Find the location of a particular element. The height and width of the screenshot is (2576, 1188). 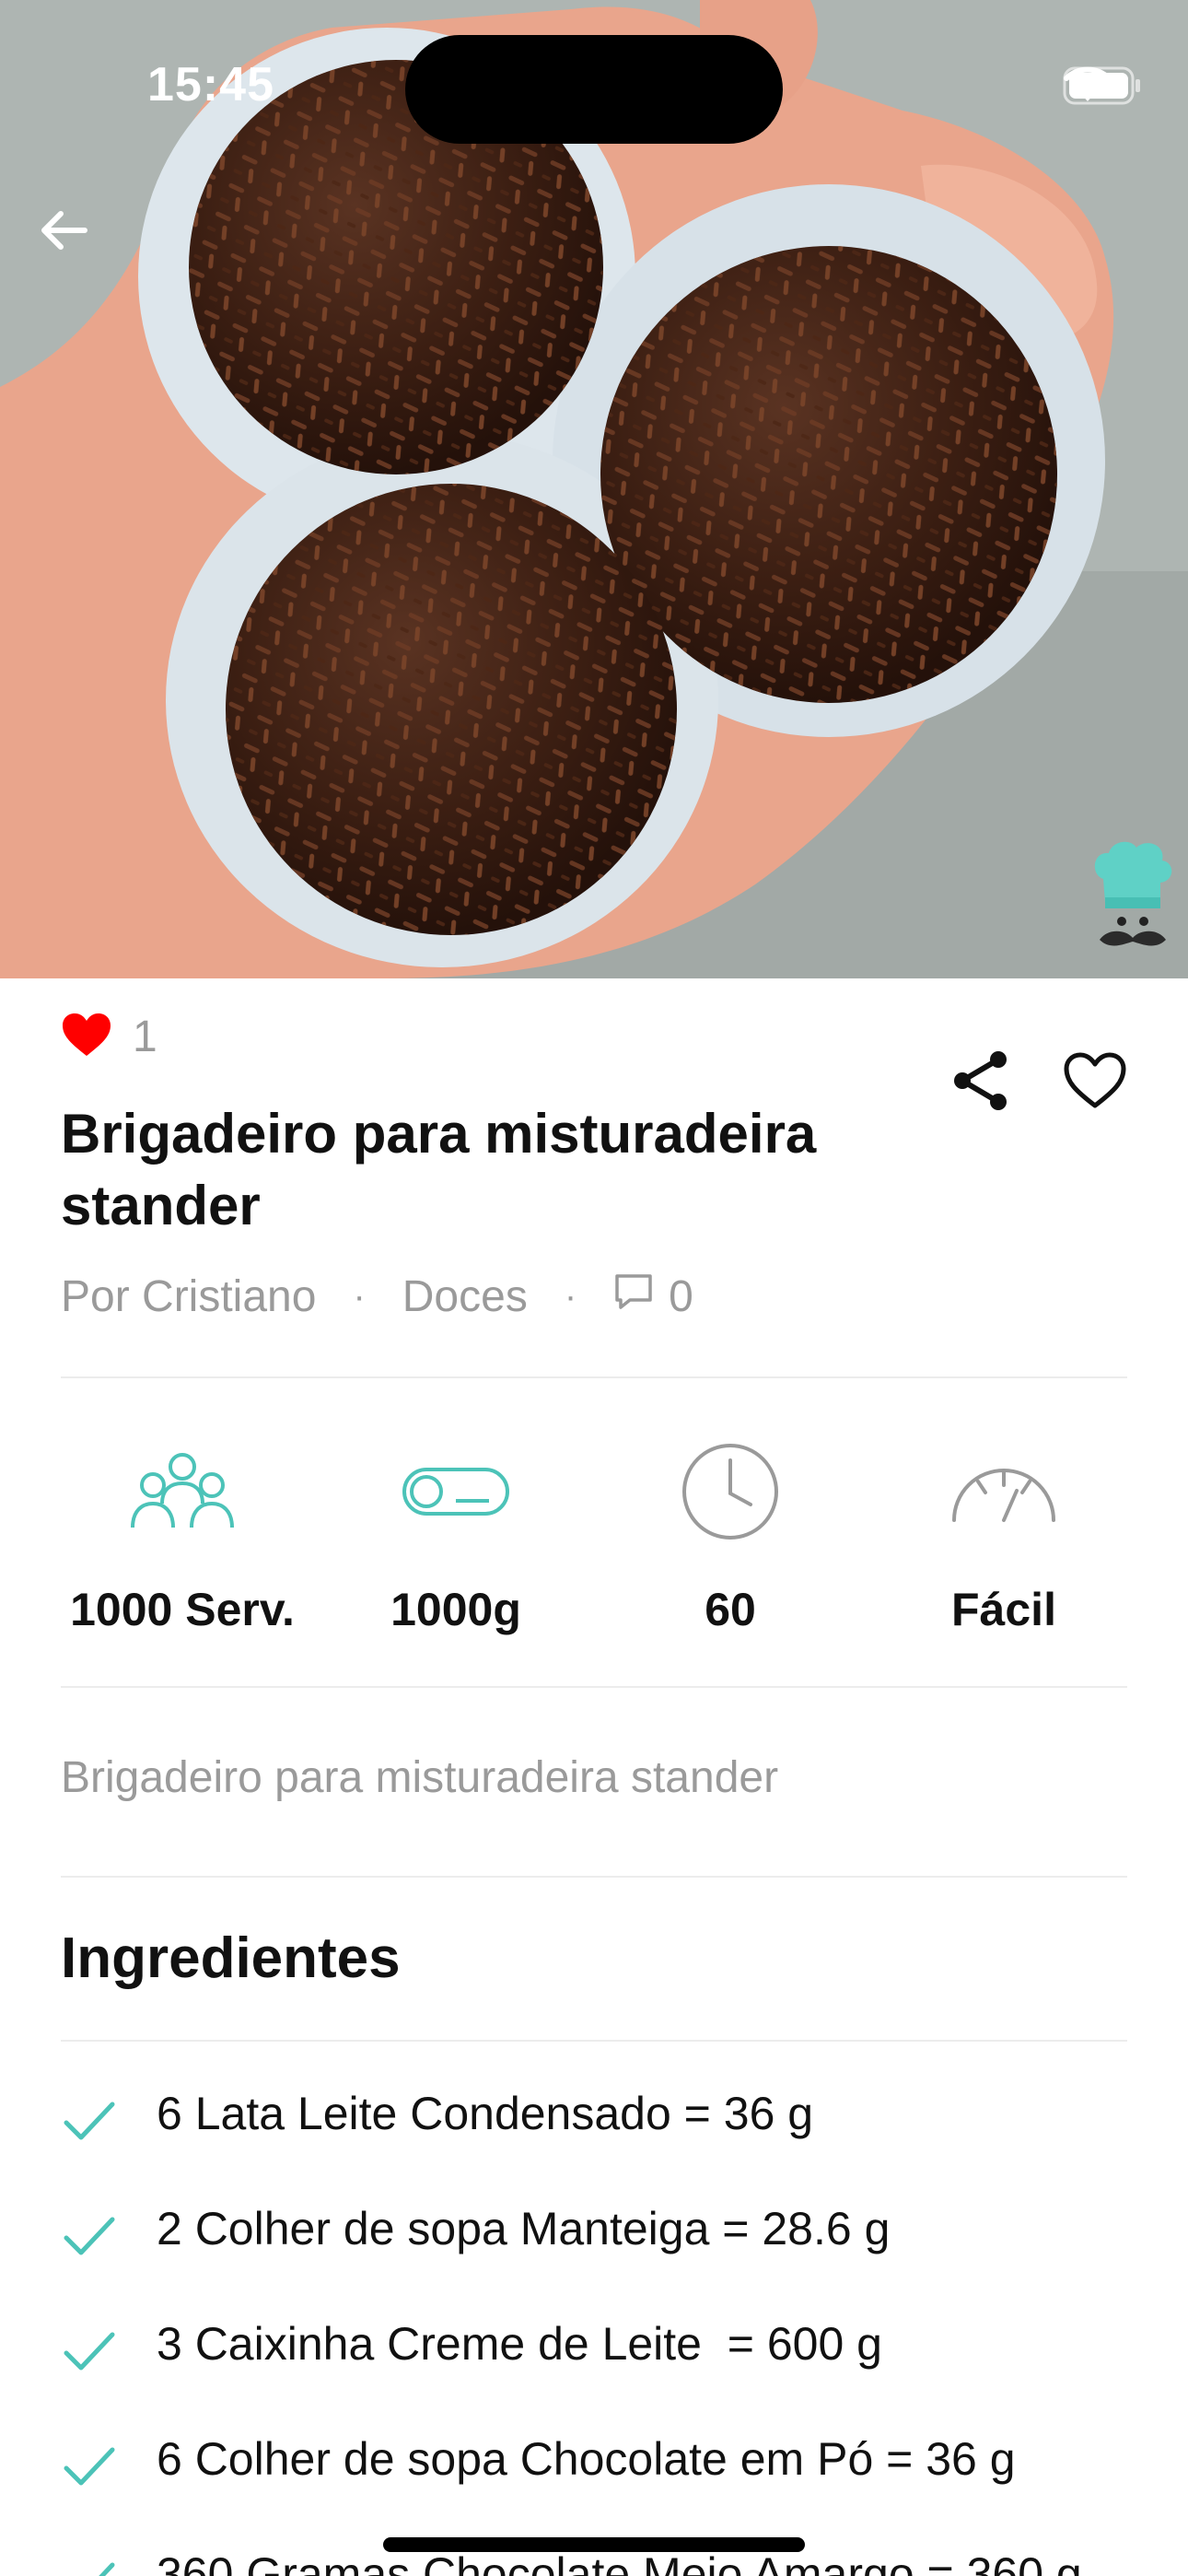

favorite-button is located at coordinates (1095, 1083).